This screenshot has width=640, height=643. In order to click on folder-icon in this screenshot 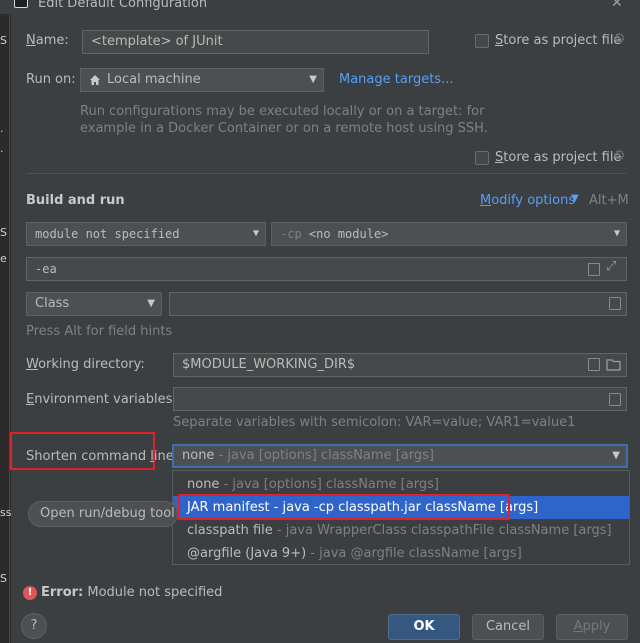, I will do `click(613, 364)`.